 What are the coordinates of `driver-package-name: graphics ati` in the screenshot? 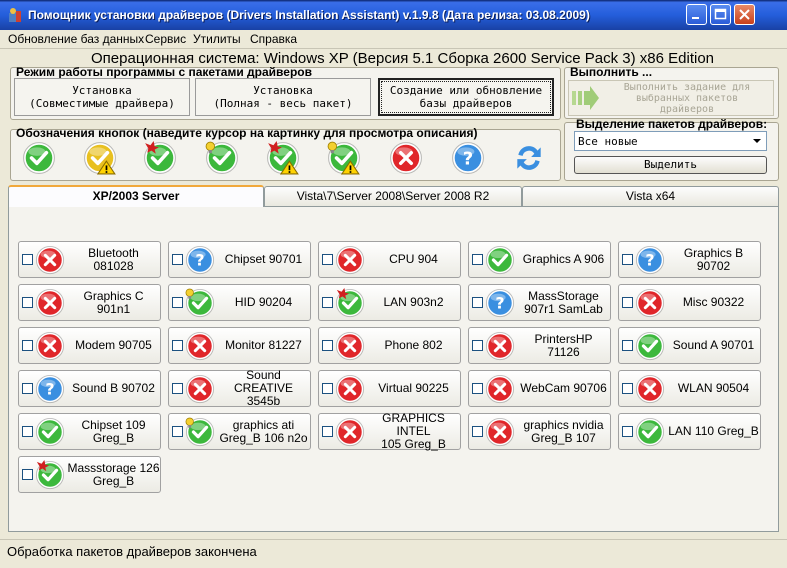 It's located at (263, 424).